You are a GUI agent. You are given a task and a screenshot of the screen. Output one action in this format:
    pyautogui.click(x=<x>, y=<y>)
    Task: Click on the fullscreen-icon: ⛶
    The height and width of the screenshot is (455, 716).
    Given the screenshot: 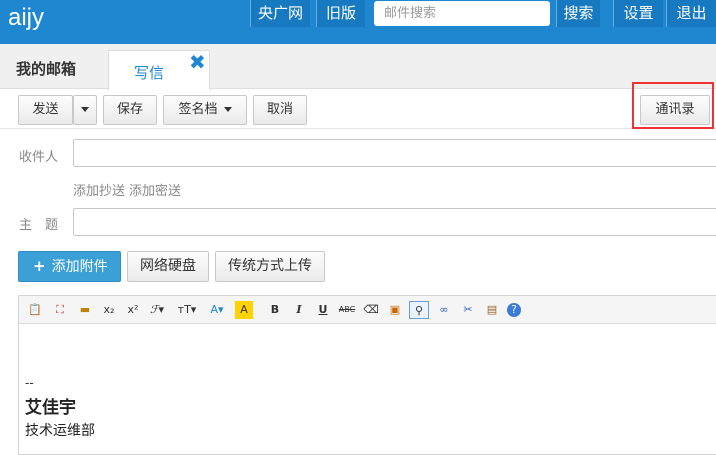 What is the action you would take?
    pyautogui.click(x=60, y=310)
    